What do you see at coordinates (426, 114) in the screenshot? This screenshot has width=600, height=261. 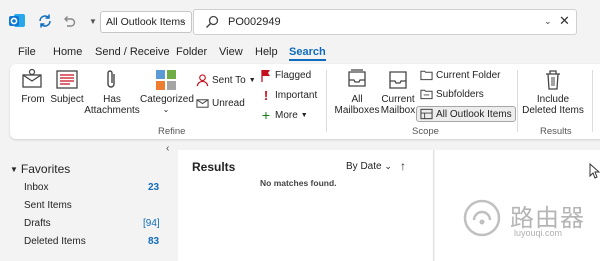 I see `all-items-icon` at bounding box center [426, 114].